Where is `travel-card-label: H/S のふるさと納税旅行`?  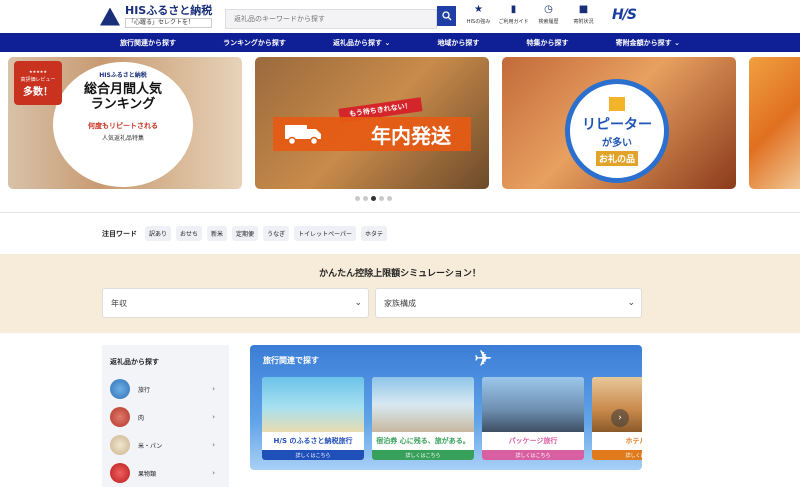 travel-card-label: H/S のふるさと納税旅行 is located at coordinates (313, 441).